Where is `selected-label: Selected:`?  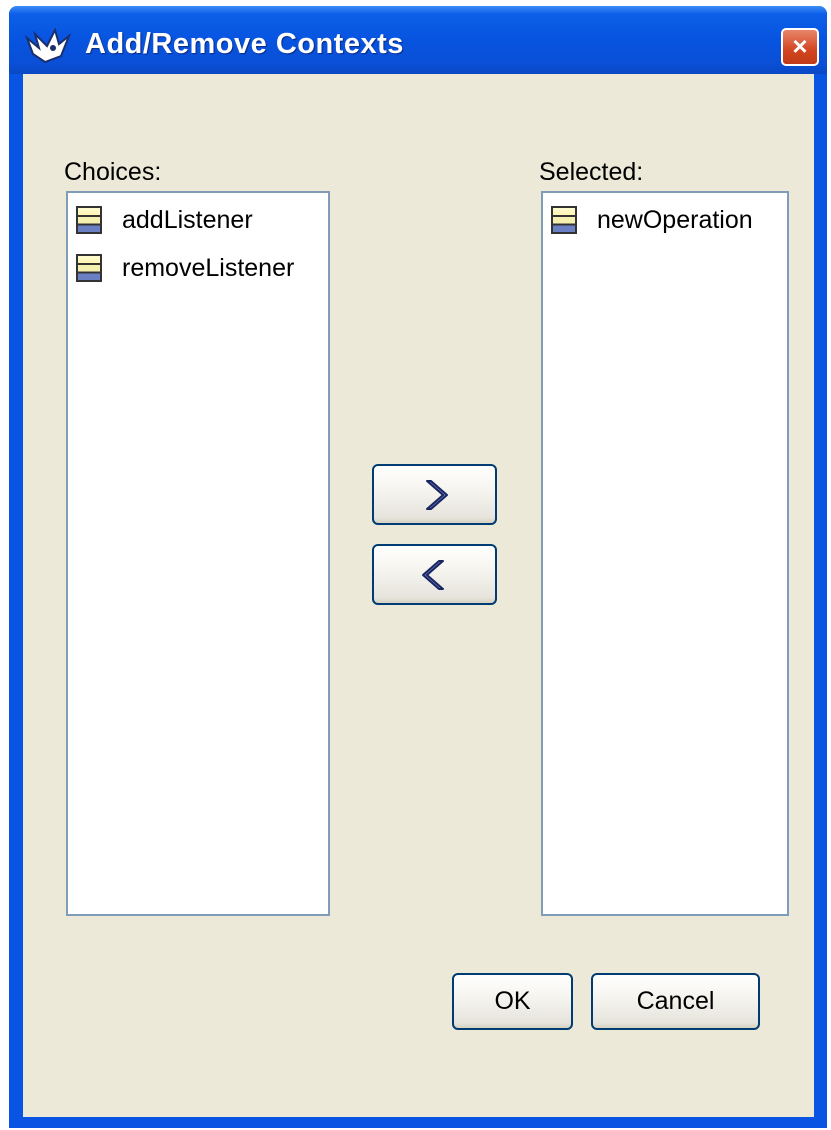 selected-label: Selected: is located at coordinates (591, 172).